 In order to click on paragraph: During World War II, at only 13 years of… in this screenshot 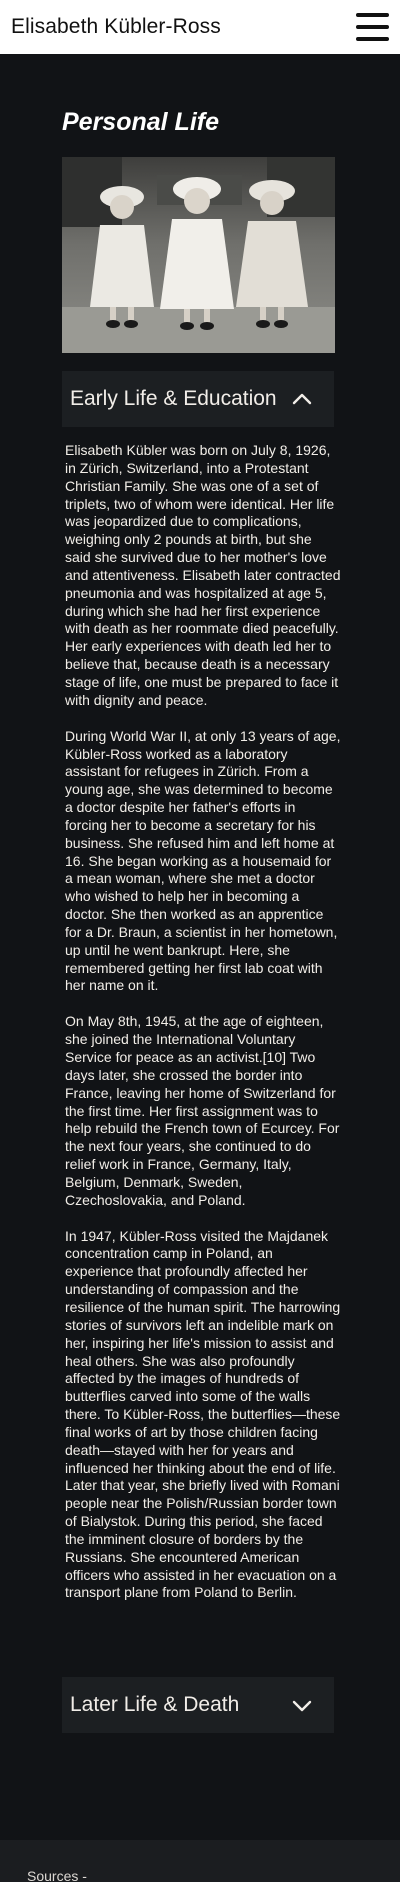, I will do `click(203, 860)`.